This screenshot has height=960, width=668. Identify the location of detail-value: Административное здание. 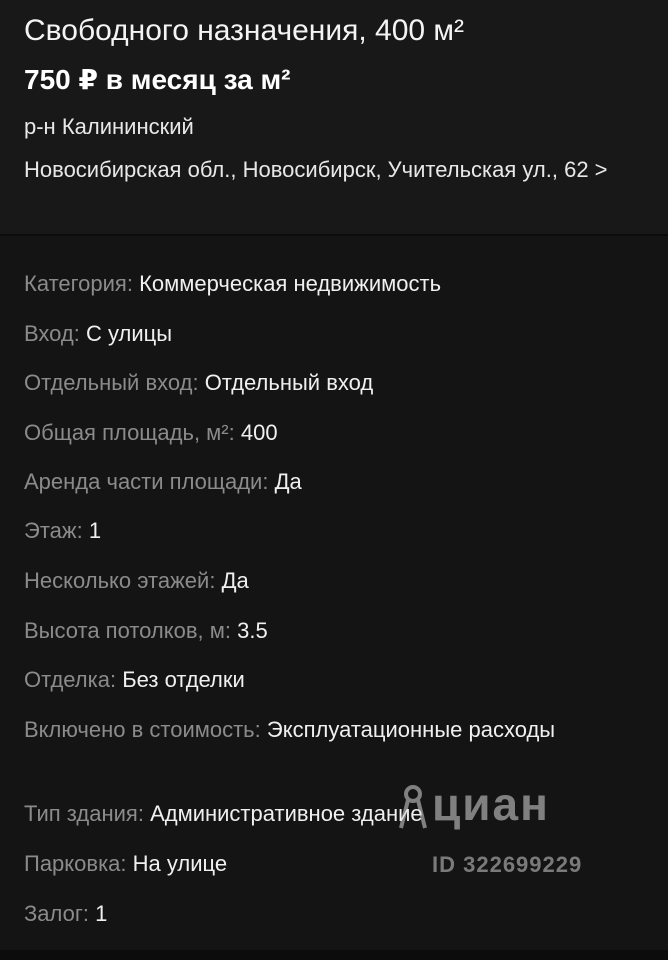
(286, 813).